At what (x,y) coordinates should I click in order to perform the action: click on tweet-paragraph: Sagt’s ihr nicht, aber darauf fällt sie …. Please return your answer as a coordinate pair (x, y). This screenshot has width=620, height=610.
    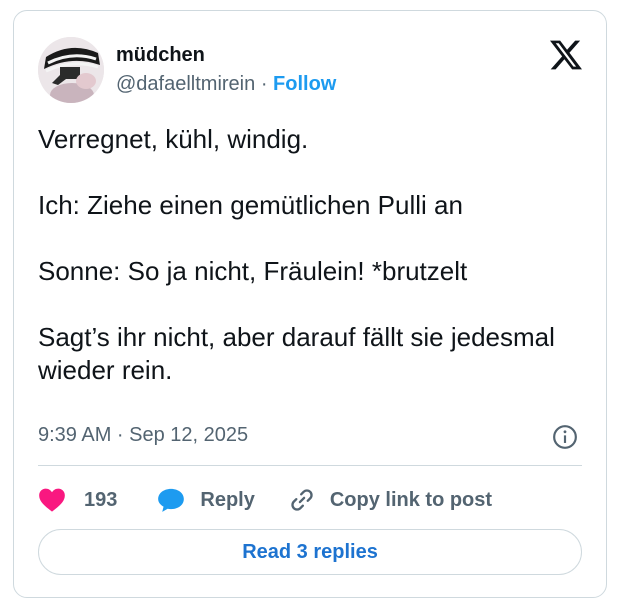
    Looking at the image, I should click on (296, 353).